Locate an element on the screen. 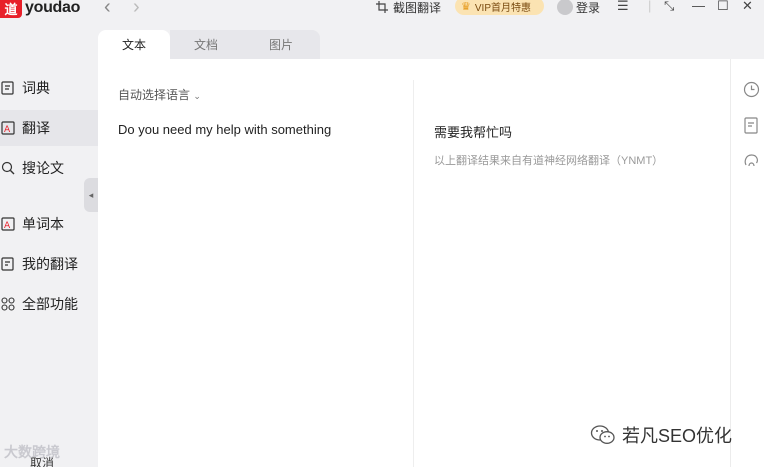 The height and width of the screenshot is (467, 764). screenshot-translate-button: 截图翻译 is located at coordinates (409, 7).